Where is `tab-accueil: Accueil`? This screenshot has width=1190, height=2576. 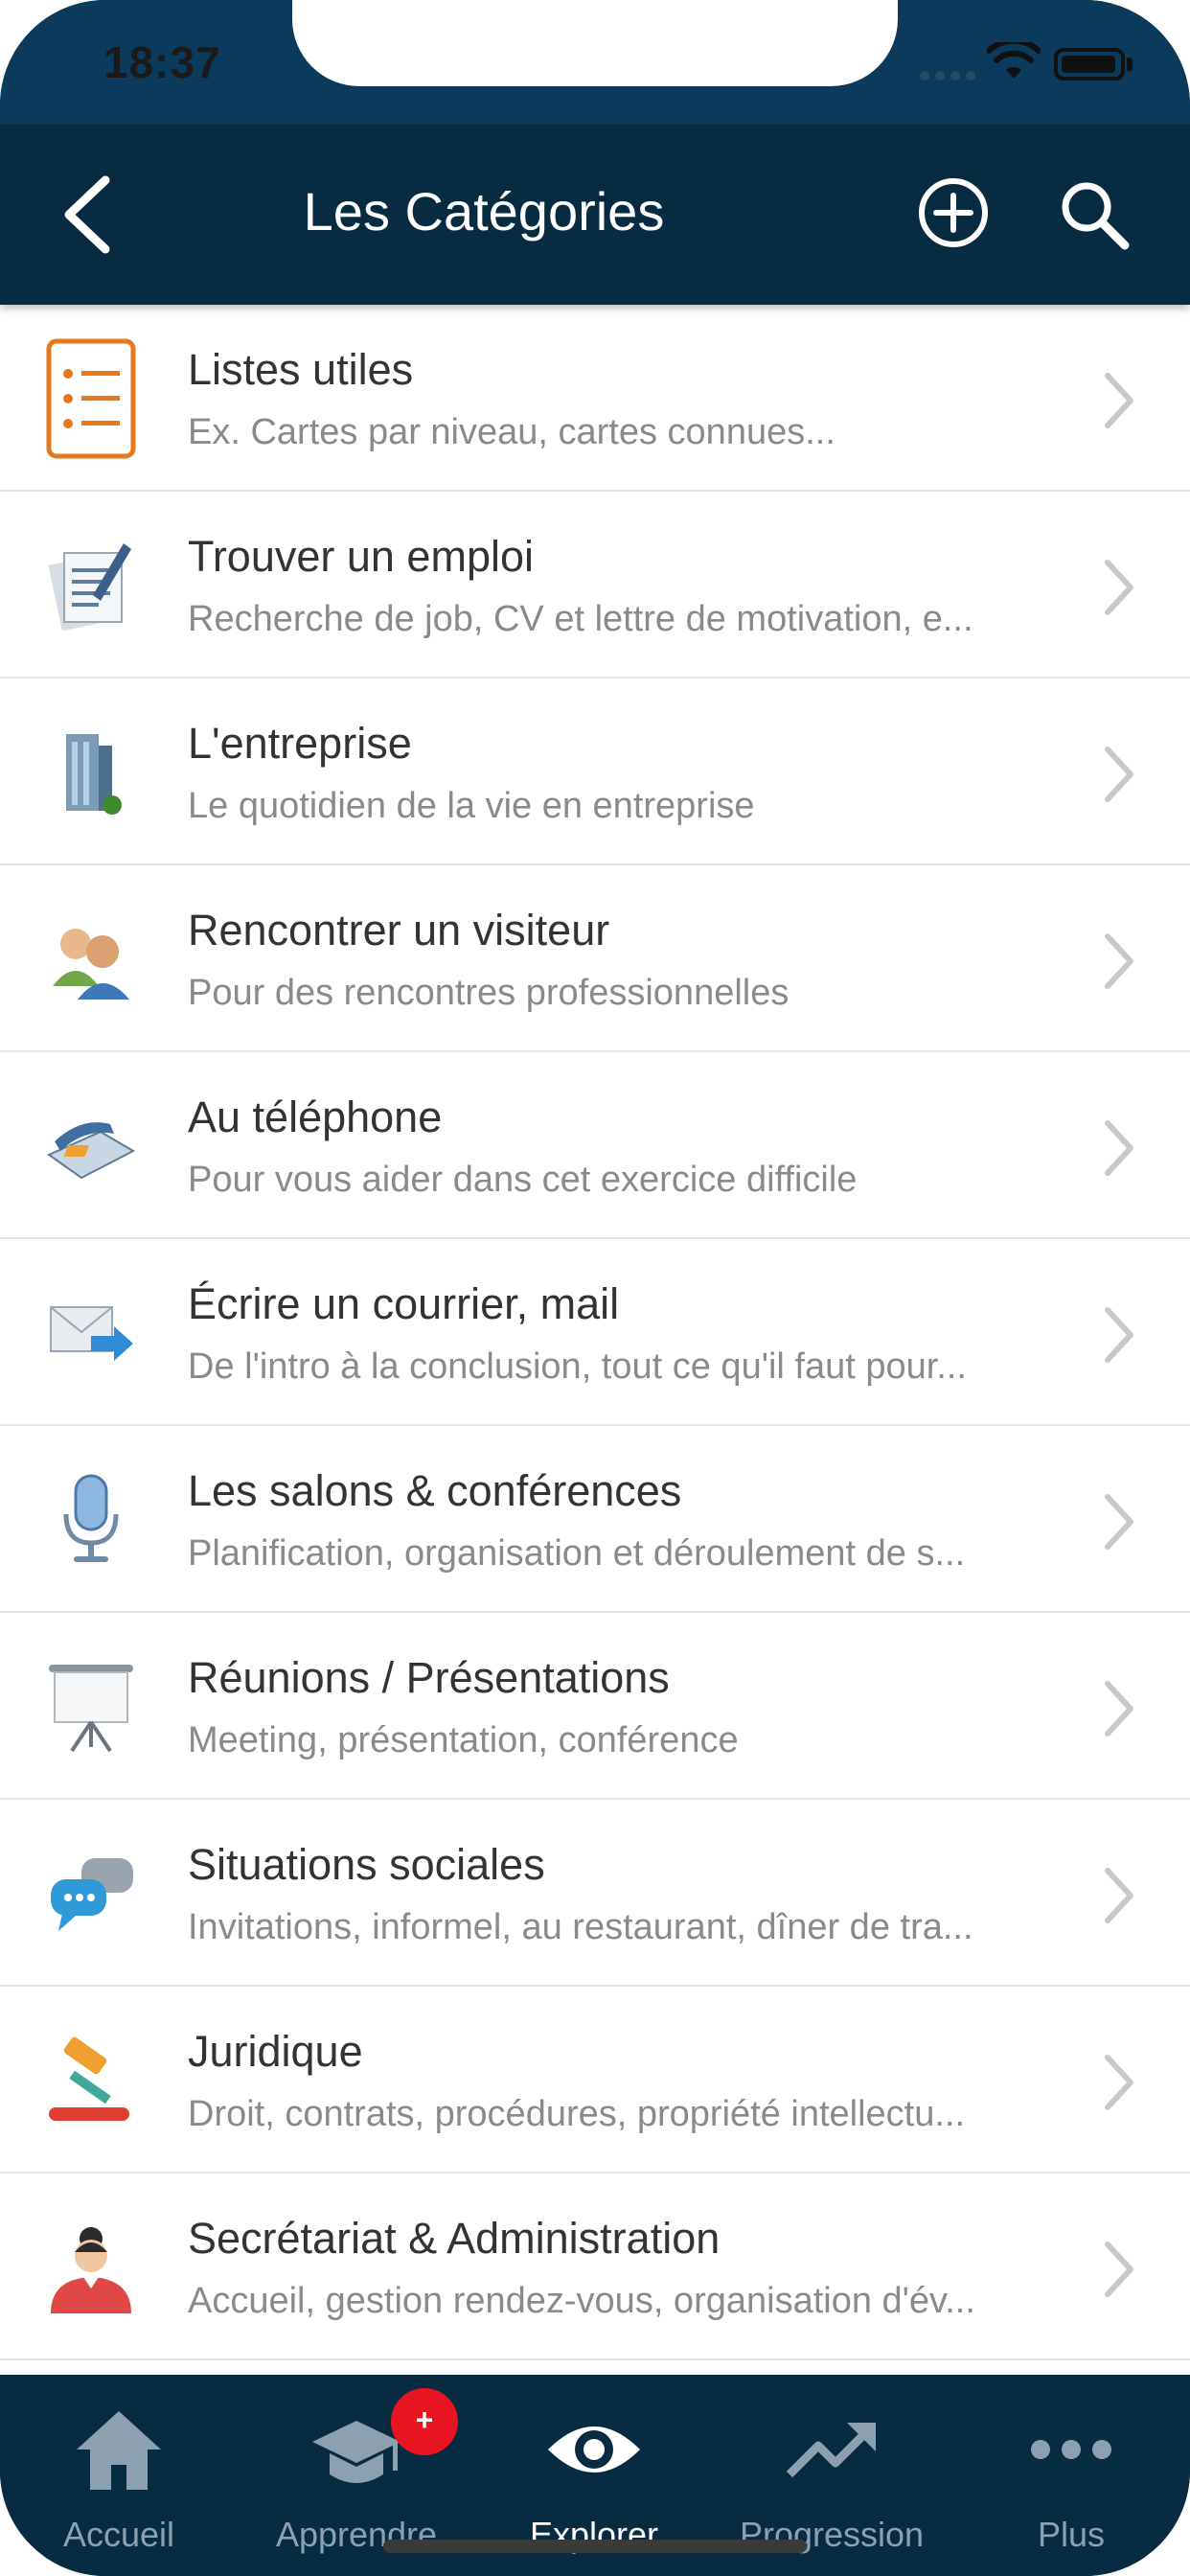 tab-accueil: Accueil is located at coordinates (119, 2475).